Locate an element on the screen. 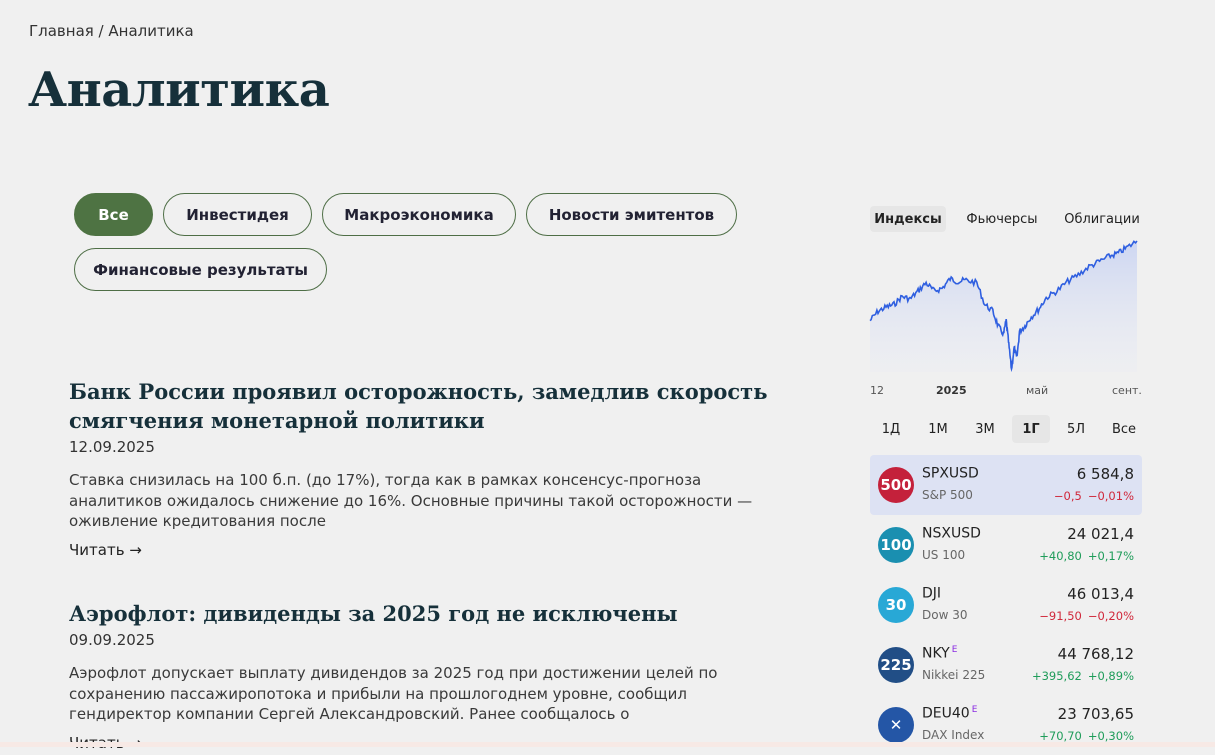  chart-x-label: май is located at coordinates (1037, 390).